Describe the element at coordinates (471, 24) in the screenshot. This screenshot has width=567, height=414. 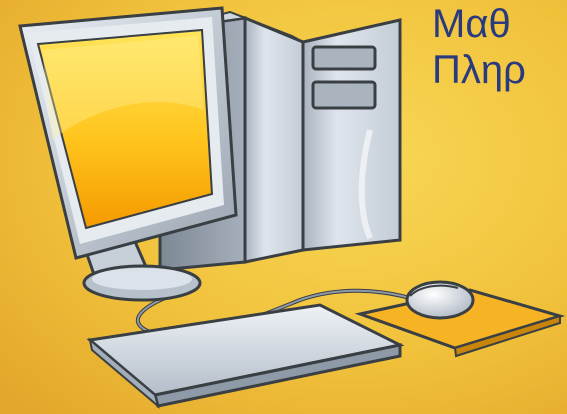
I see `slide-title-line-1: Μαθ` at that location.